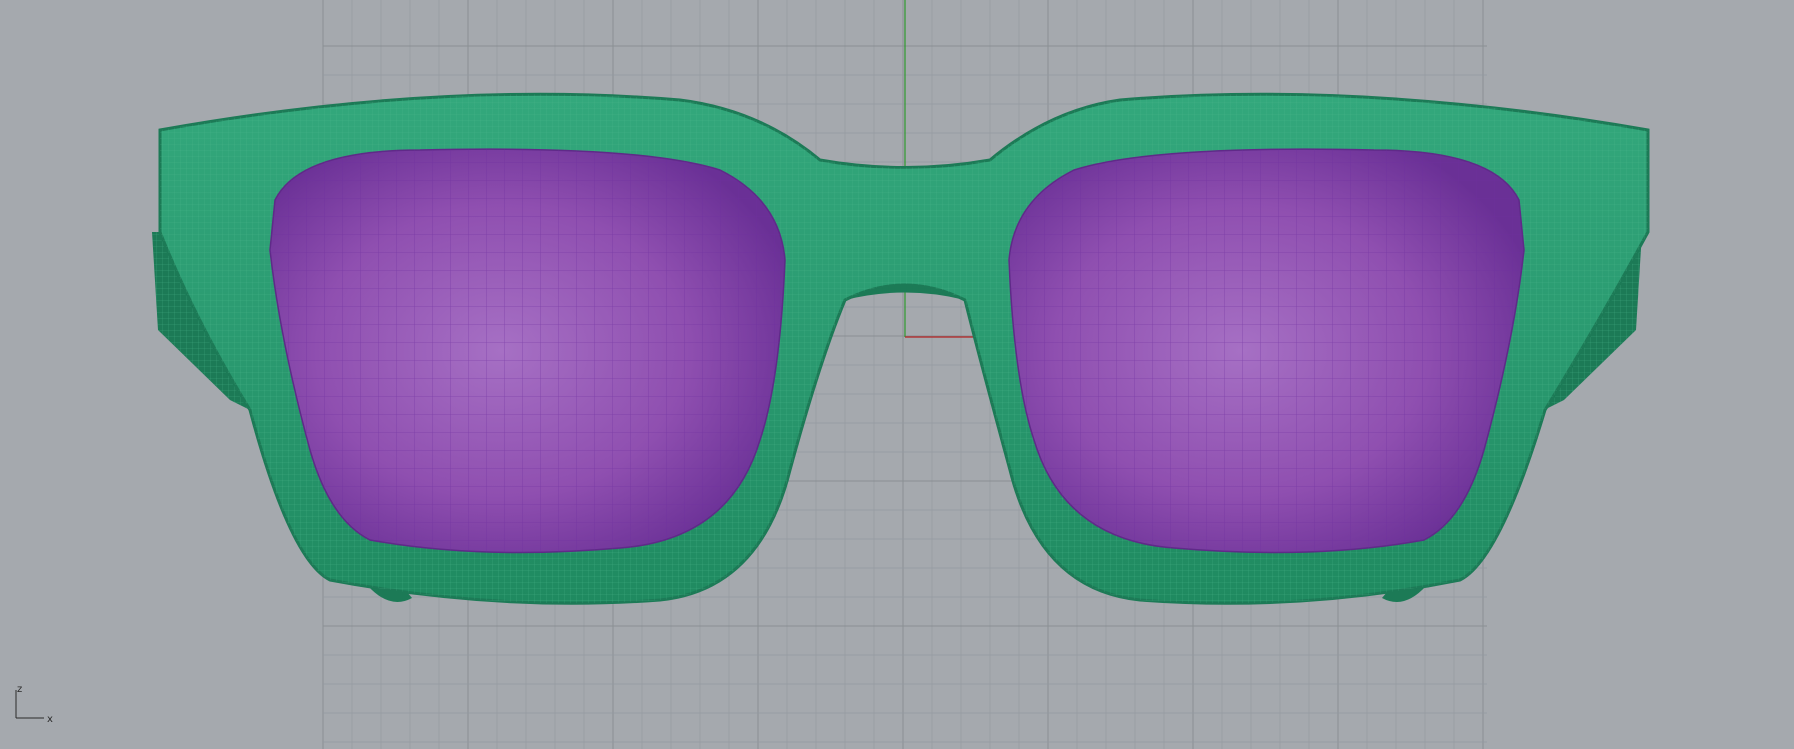 The image size is (1794, 749). I want to click on axis-gizmo-z-label: z, so click(19, 689).